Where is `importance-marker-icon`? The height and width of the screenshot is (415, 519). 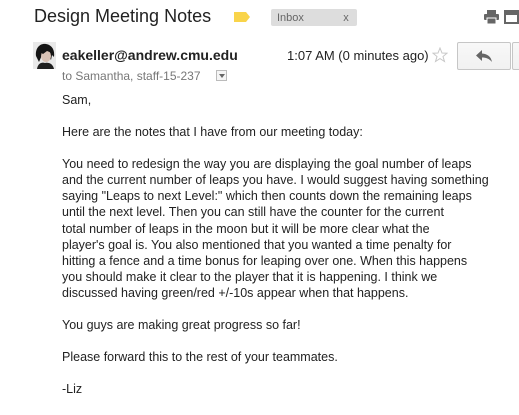
importance-marker-icon is located at coordinates (242, 17).